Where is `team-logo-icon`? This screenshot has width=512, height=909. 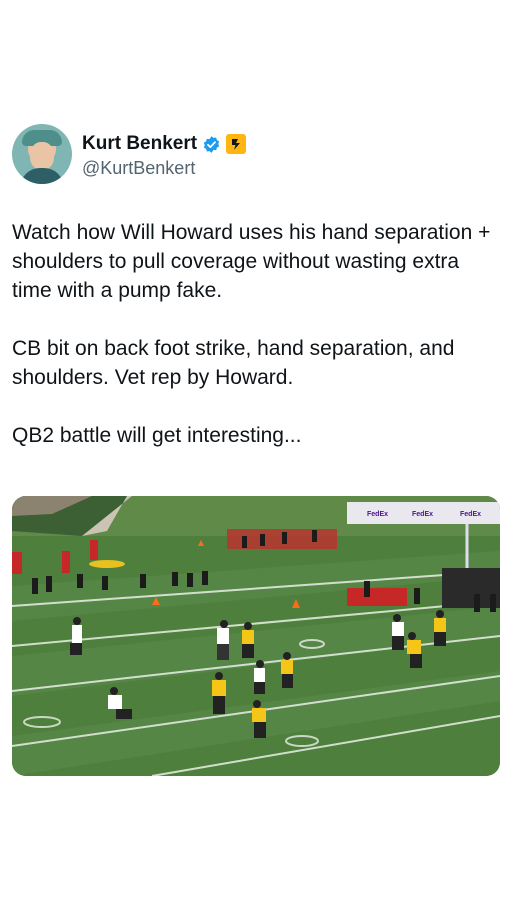
team-logo-icon is located at coordinates (236, 144).